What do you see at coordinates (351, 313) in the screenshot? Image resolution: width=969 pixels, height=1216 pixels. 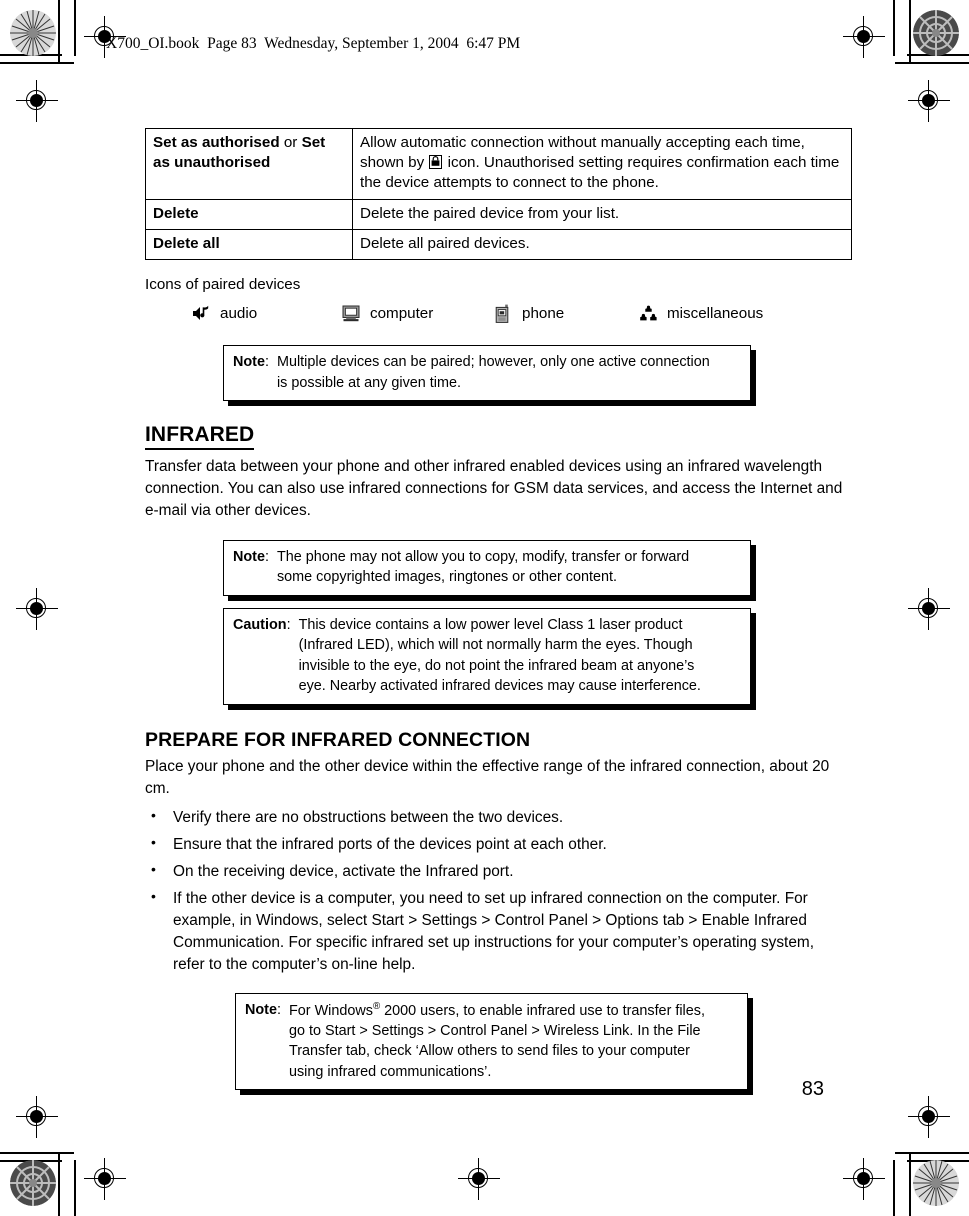 I see `computer-monitor-icon` at bounding box center [351, 313].